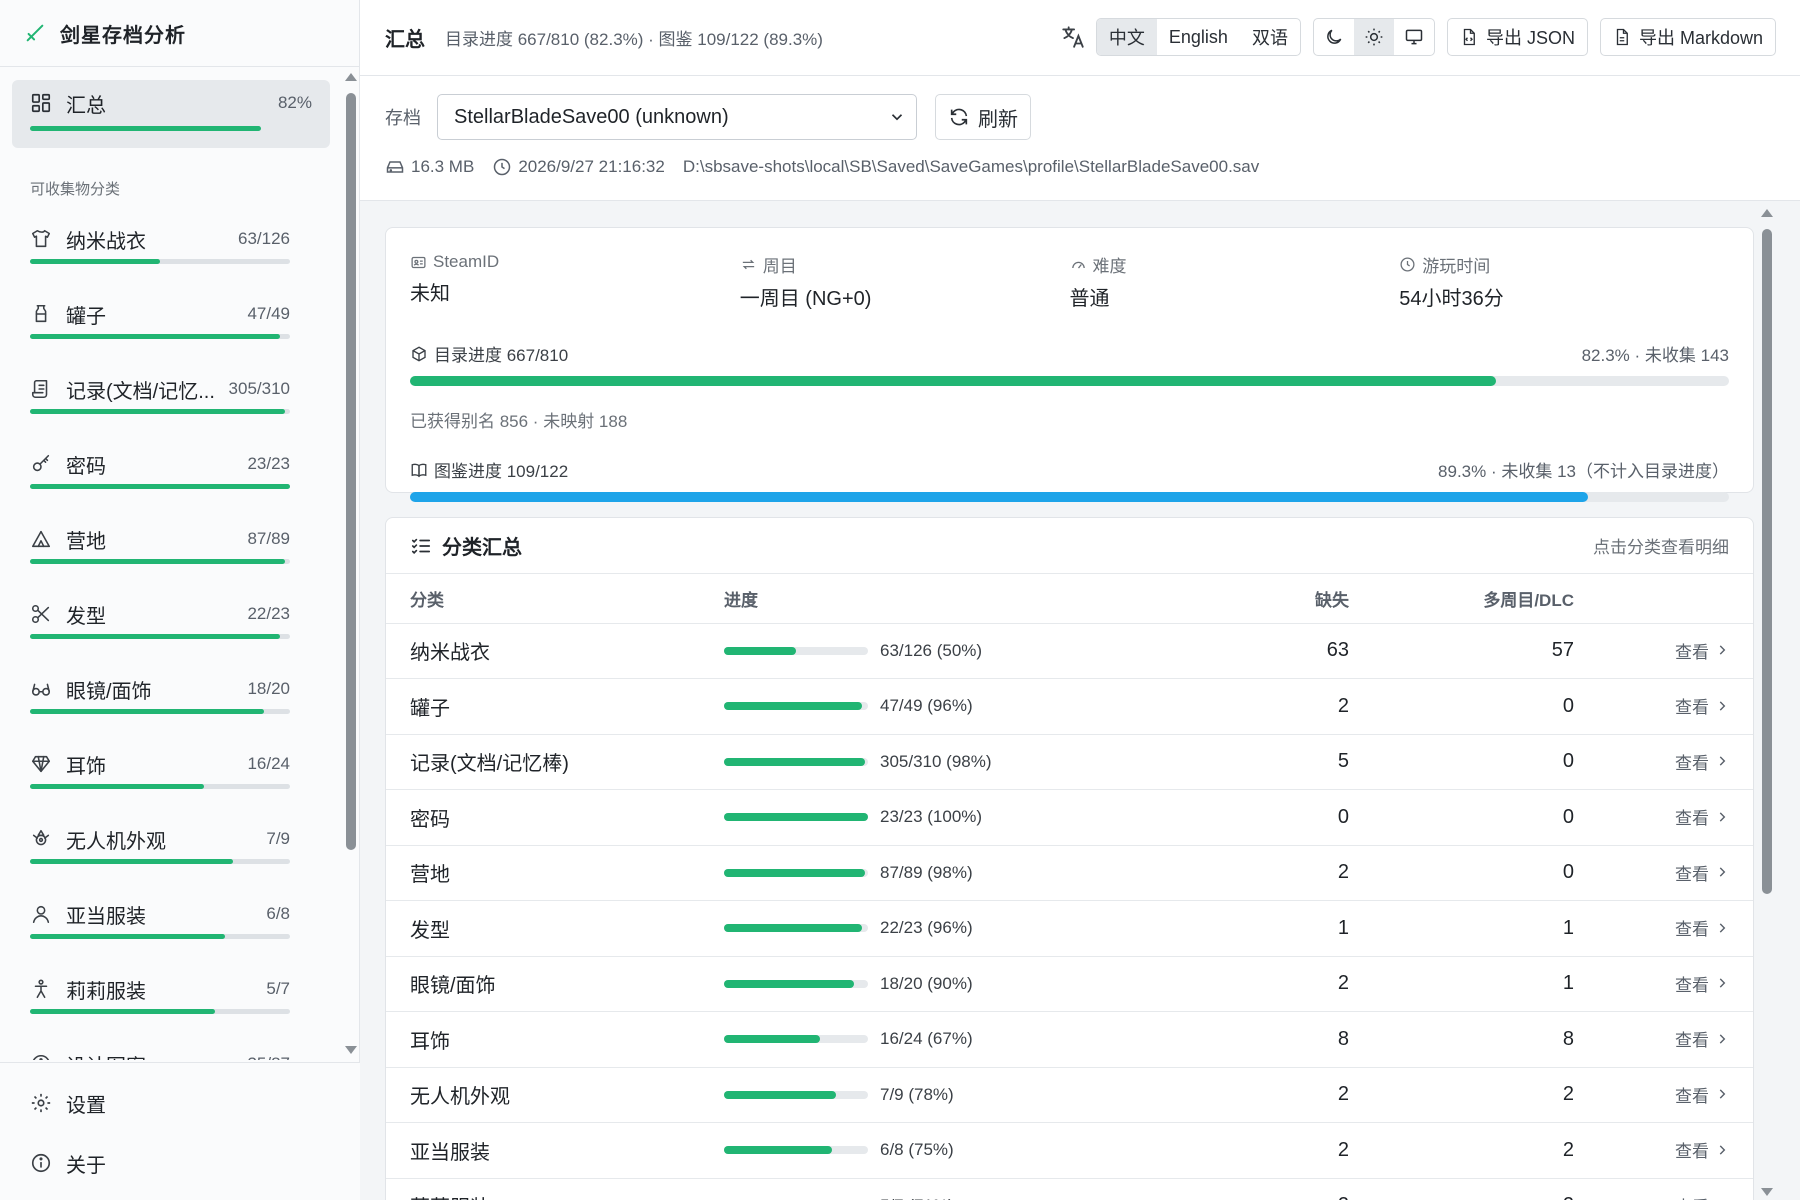  What do you see at coordinates (171, 398) in the screenshot?
I see `sidebar-item: 记录(文档/记忆... 305/310` at bounding box center [171, 398].